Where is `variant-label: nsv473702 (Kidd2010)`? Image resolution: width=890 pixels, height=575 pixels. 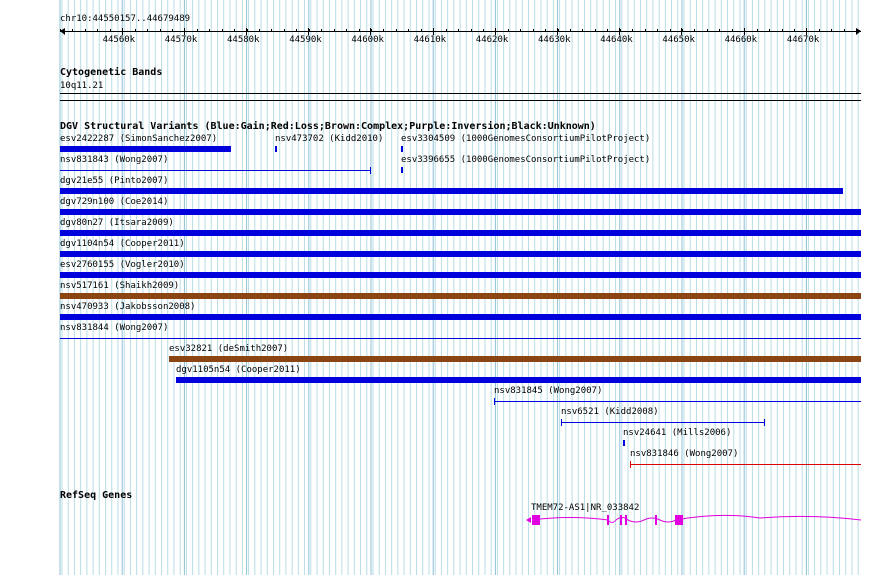
variant-label: nsv473702 (Kidd2010) is located at coordinates (329, 139).